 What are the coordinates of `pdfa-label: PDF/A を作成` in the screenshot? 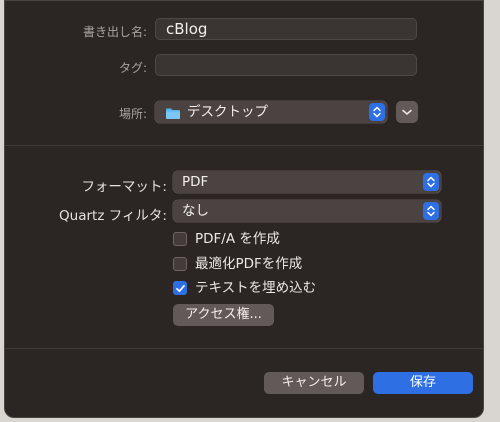 It's located at (237, 239).